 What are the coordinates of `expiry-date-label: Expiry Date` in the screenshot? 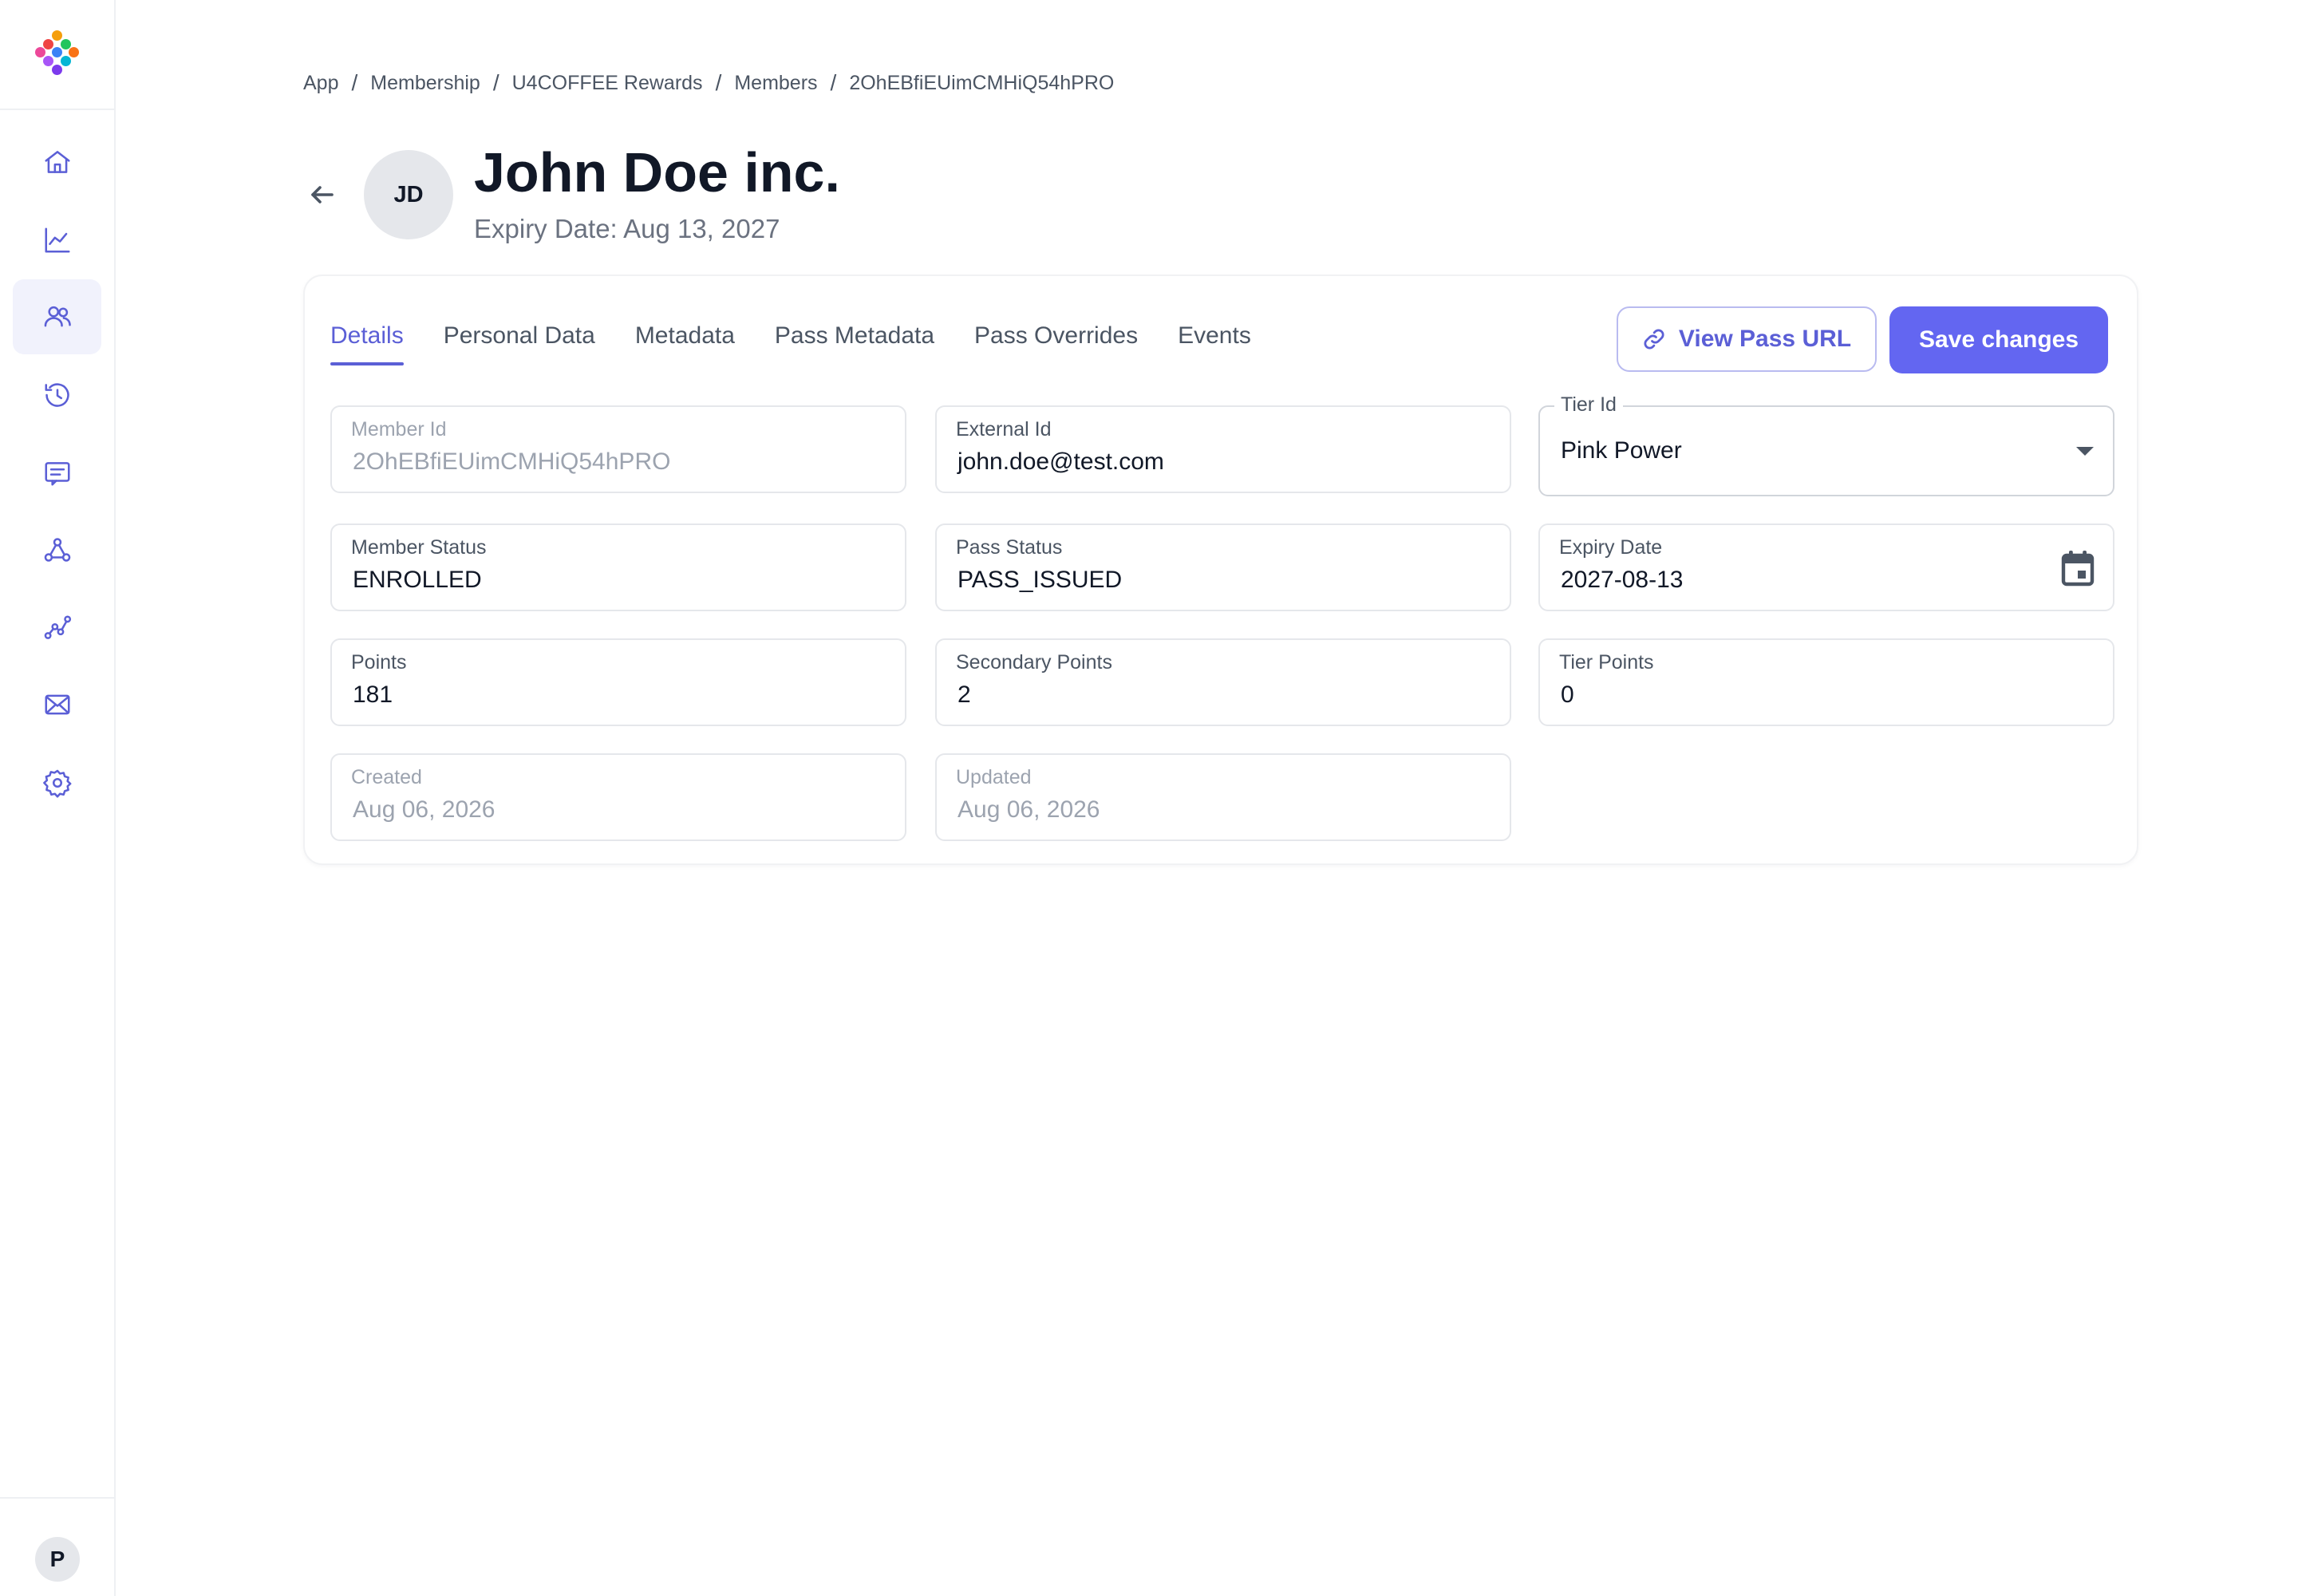 It's located at (1611, 547).